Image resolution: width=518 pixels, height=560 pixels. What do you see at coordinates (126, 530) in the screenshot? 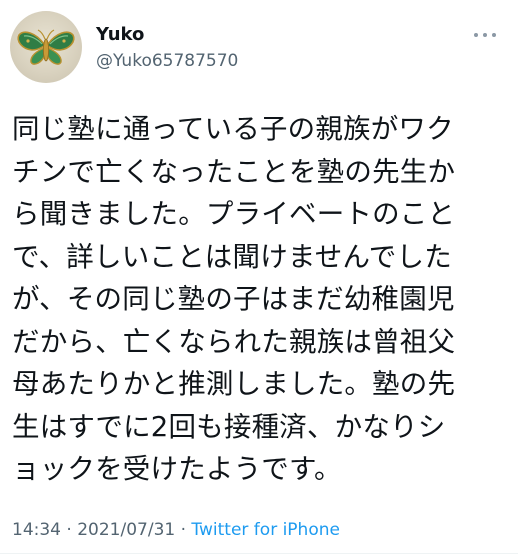
I see `tweet-date: 2021/07/31` at bounding box center [126, 530].